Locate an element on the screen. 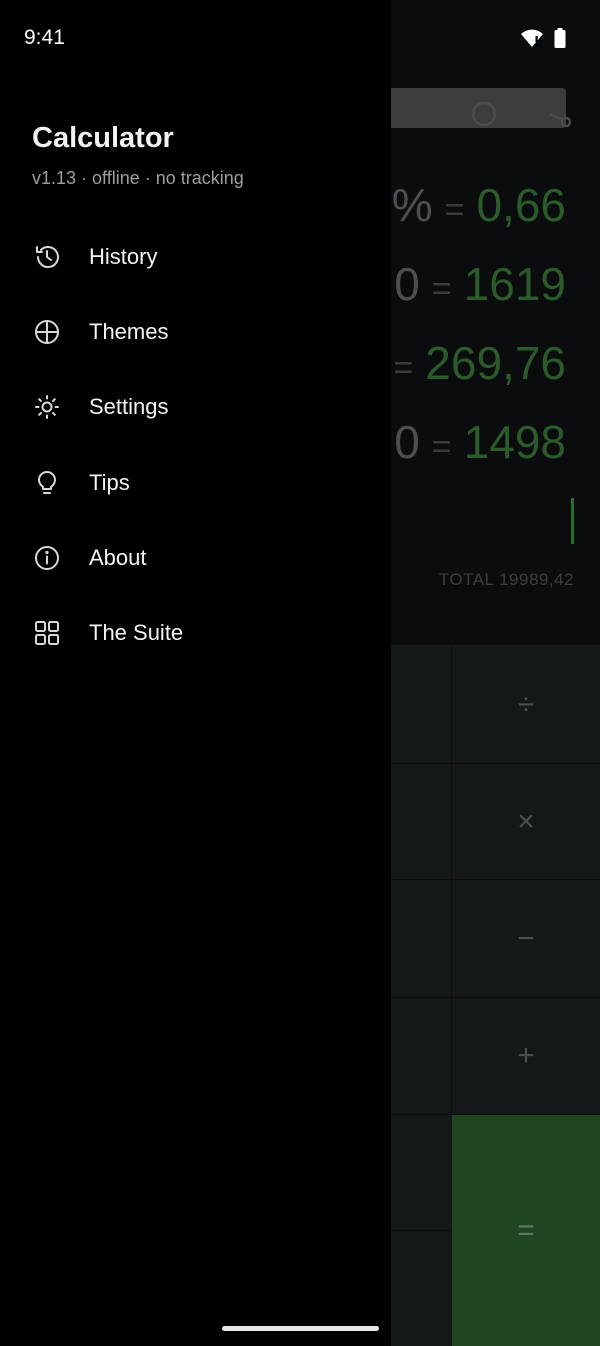 Image resolution: width=600 pixels, height=1346 pixels. menu-item-about: About is located at coordinates (195, 557).